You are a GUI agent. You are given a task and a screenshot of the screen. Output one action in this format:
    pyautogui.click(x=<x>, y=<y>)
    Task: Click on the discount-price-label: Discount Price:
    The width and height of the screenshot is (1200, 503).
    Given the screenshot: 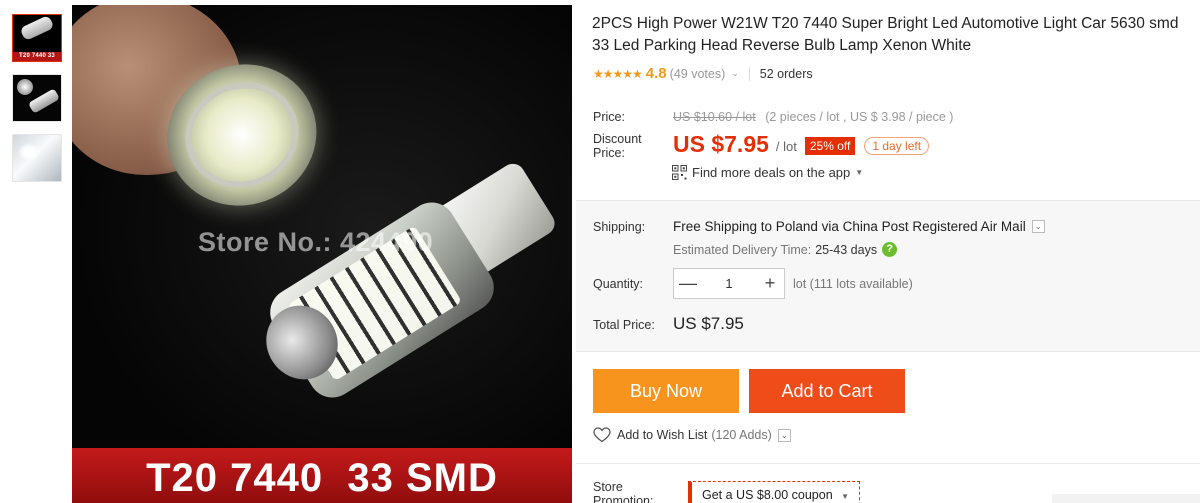 What is the action you would take?
    pyautogui.click(x=617, y=146)
    